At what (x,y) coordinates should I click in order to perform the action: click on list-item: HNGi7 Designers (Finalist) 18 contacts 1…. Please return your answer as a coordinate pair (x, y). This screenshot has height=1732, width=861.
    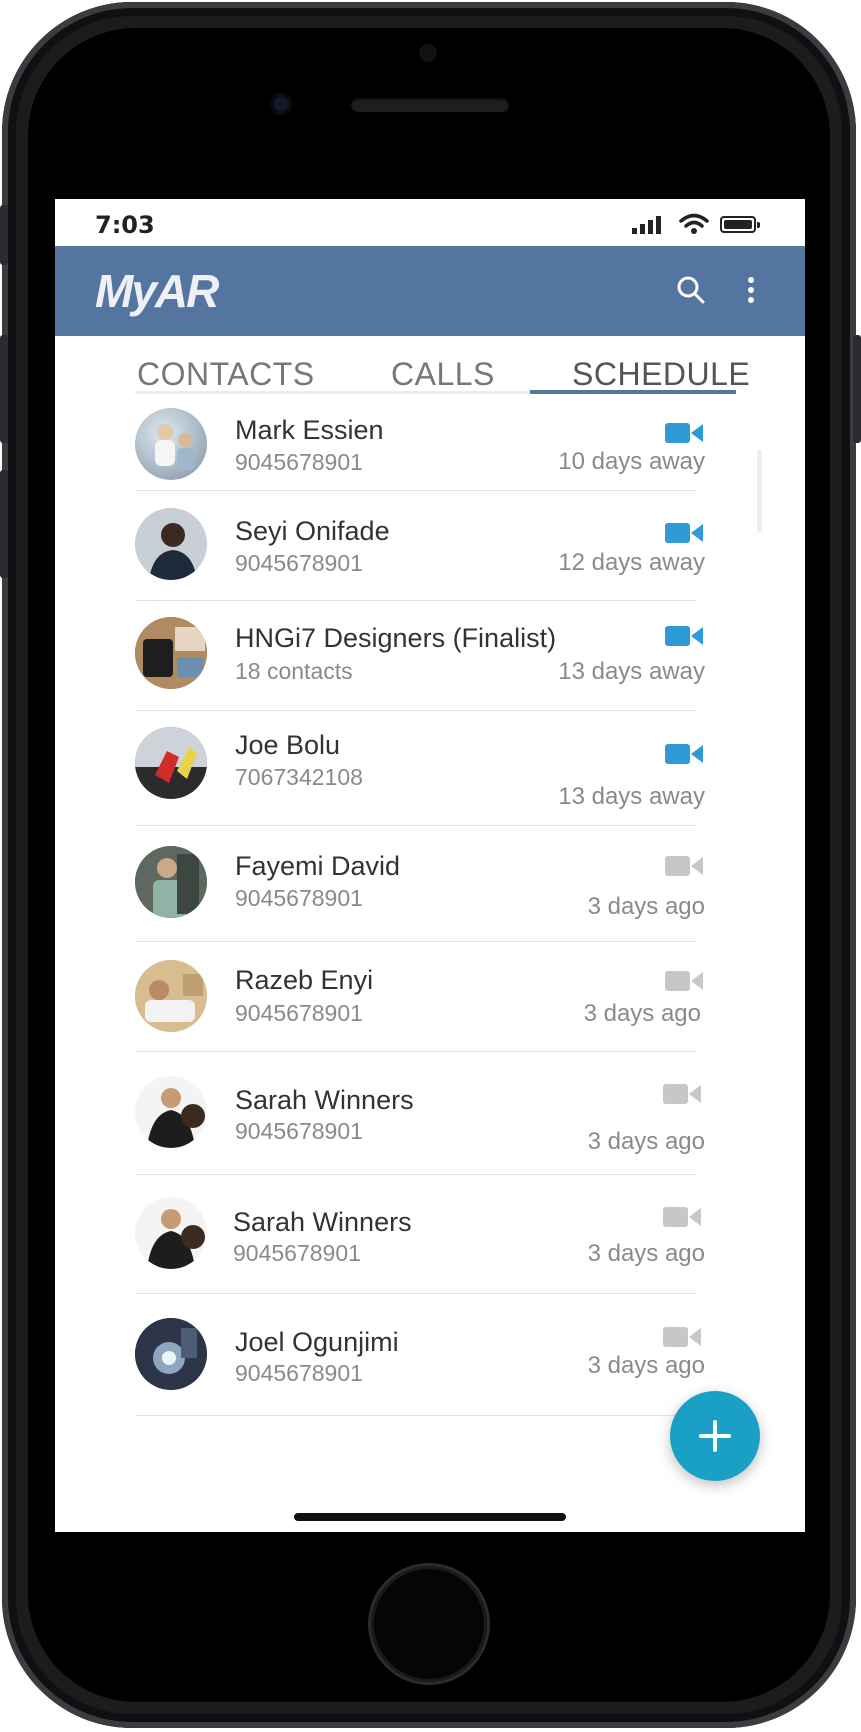
    Looking at the image, I should click on (455, 656).